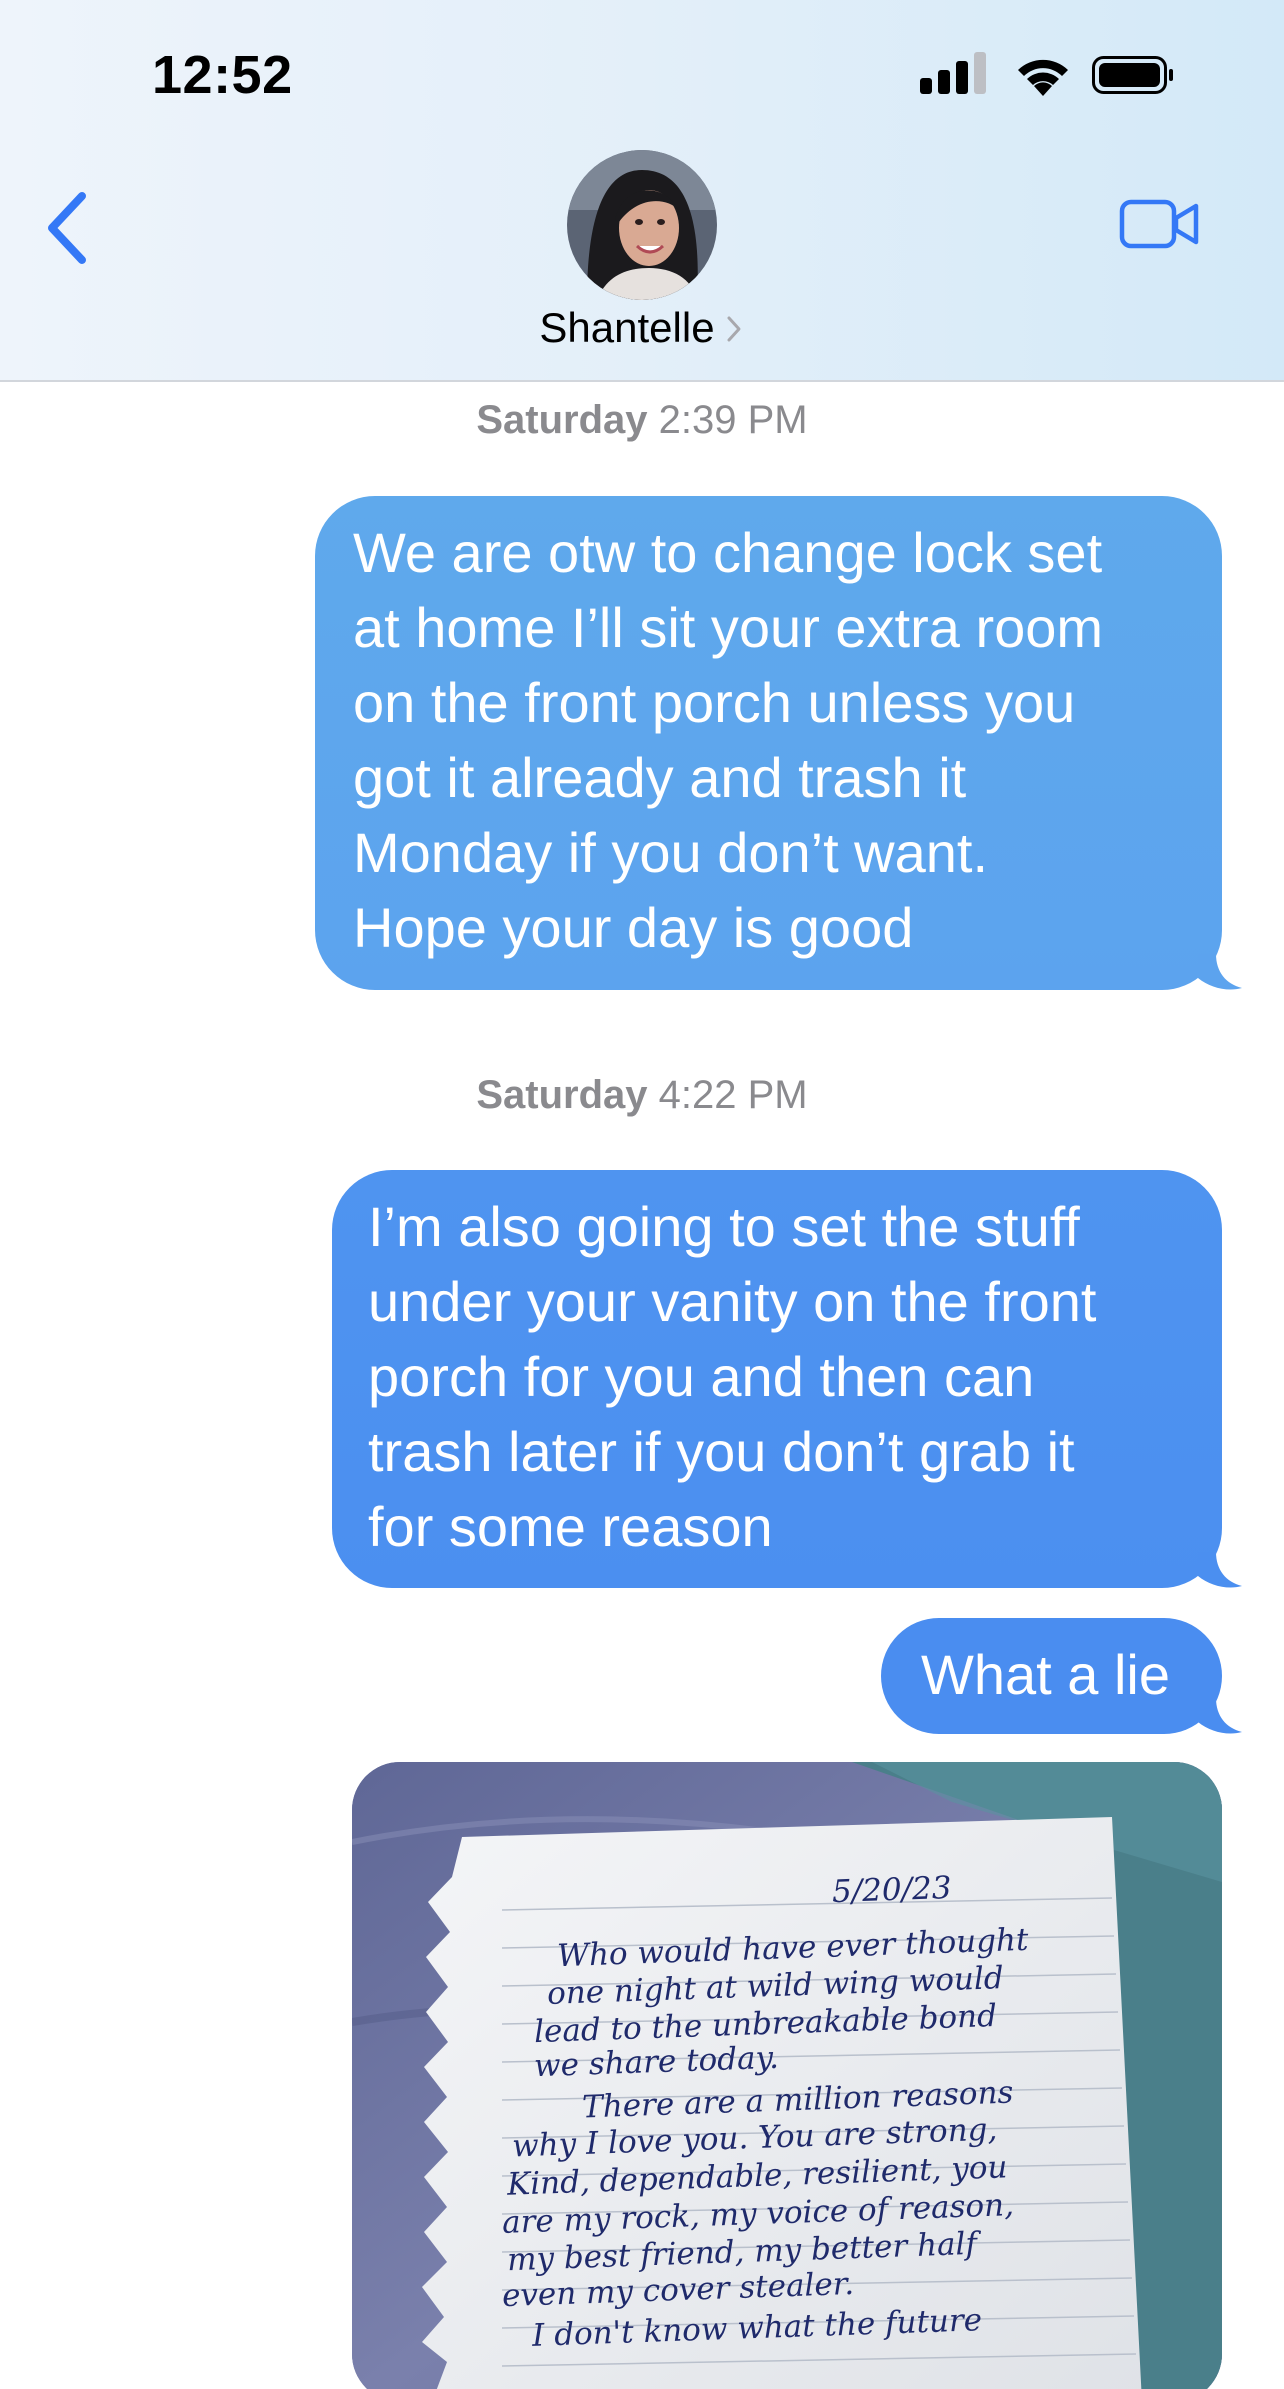  I want to click on chevron-right-icon, so click(734, 329).